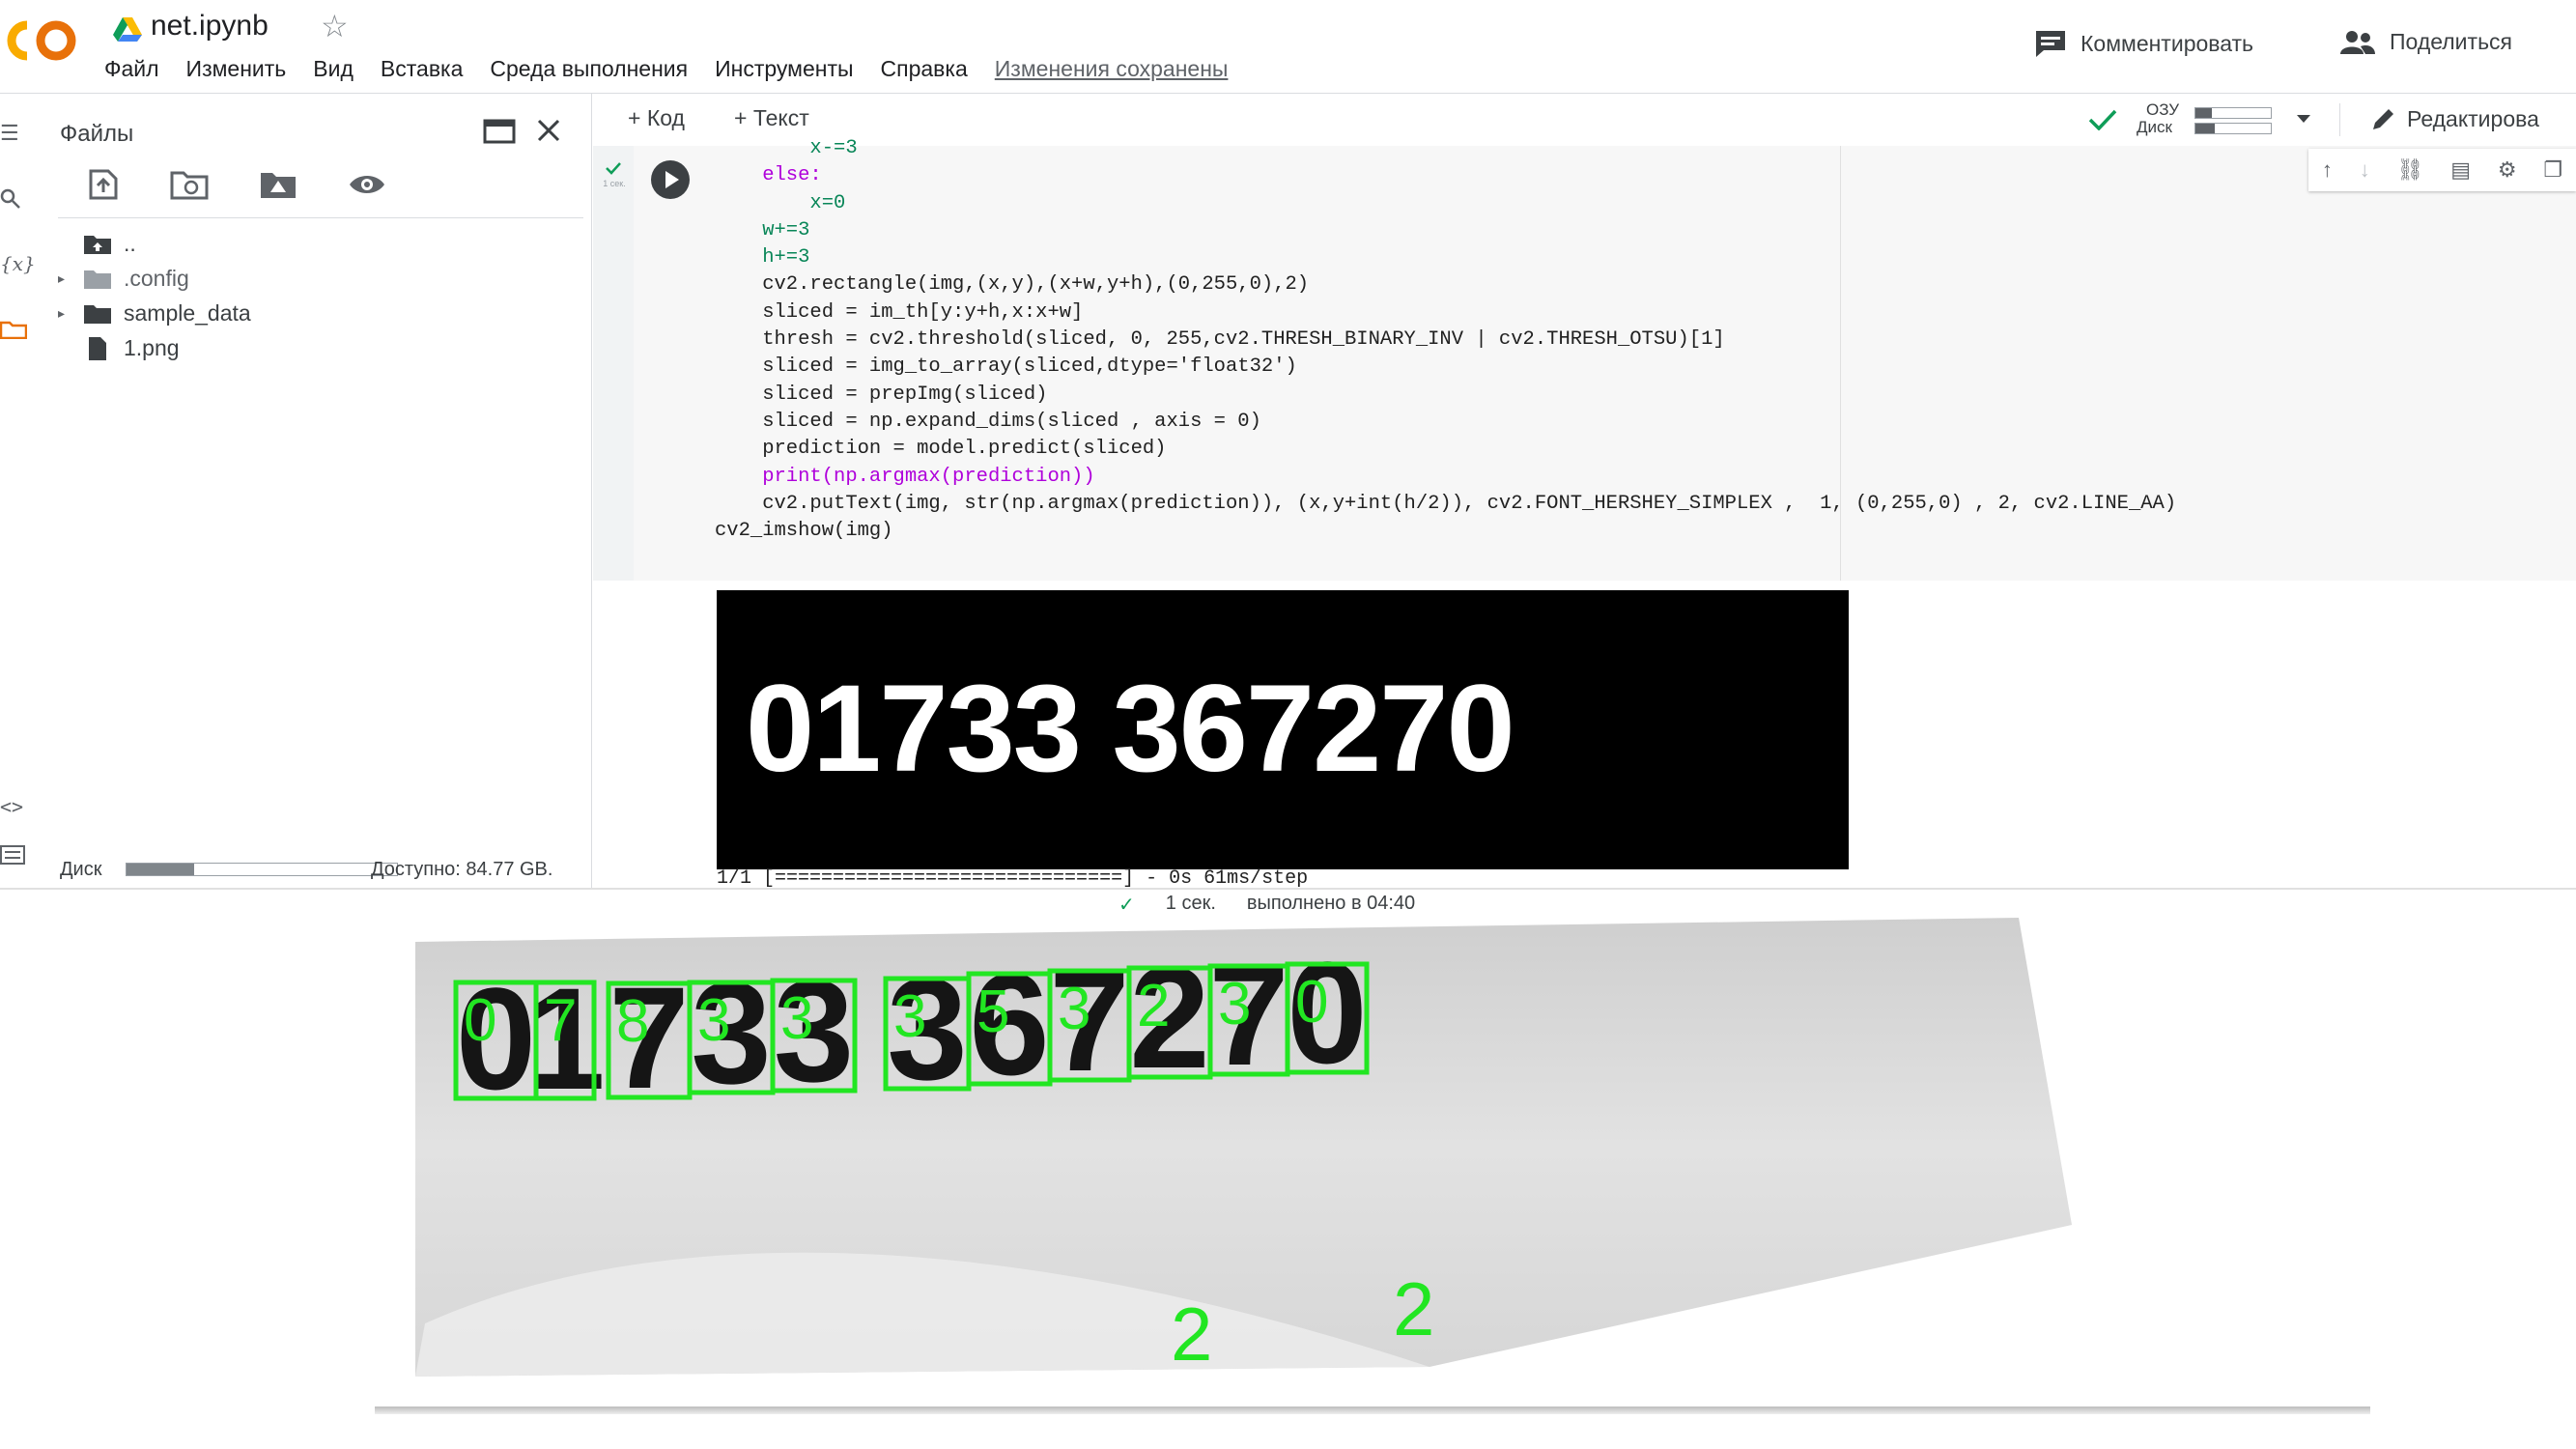  What do you see at coordinates (632, 1021) in the screenshot?
I see `prediction-label: 8` at bounding box center [632, 1021].